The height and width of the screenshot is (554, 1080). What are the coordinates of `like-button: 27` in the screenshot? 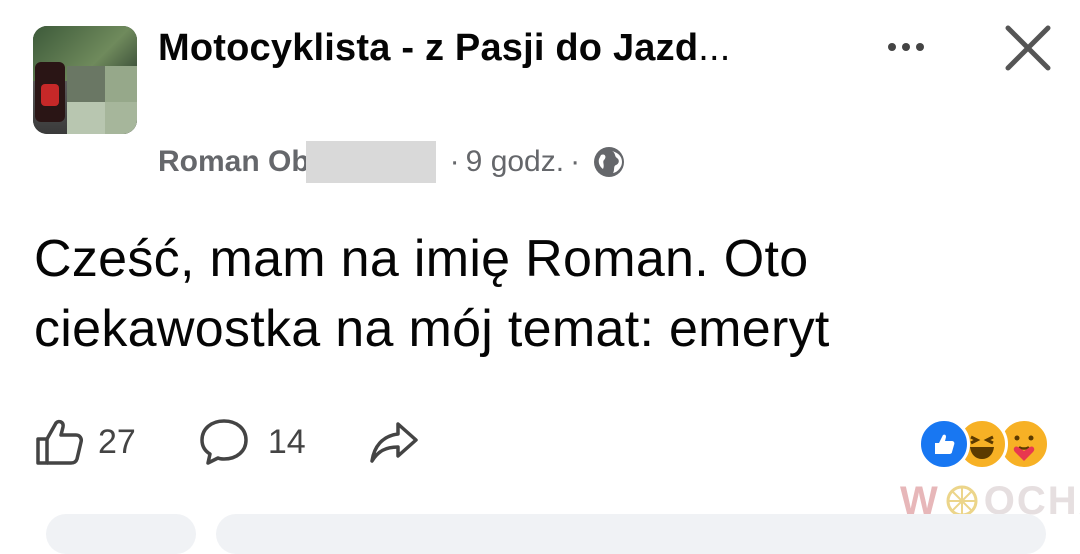 It's located at (84, 442).